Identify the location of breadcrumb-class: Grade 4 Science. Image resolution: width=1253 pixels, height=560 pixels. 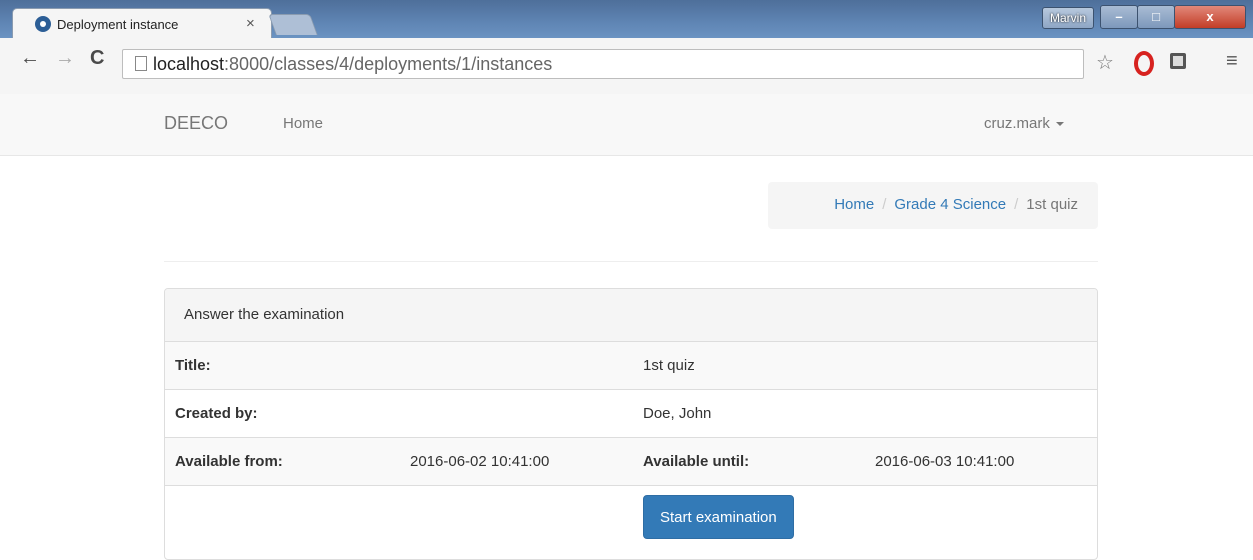
(950, 204).